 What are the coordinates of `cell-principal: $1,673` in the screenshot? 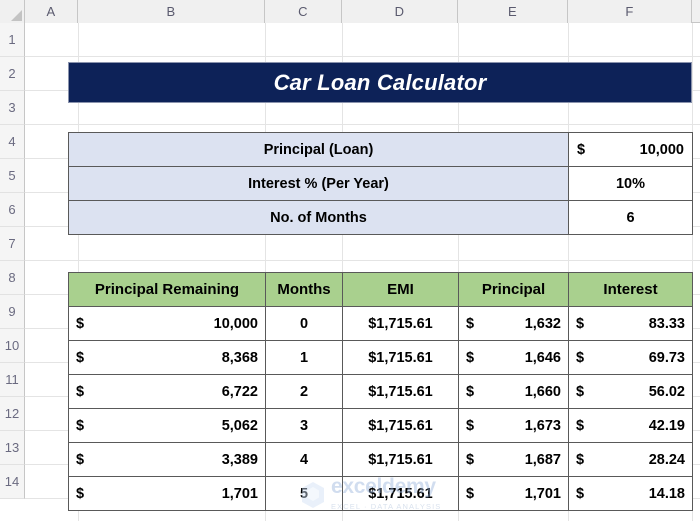 It's located at (513, 425).